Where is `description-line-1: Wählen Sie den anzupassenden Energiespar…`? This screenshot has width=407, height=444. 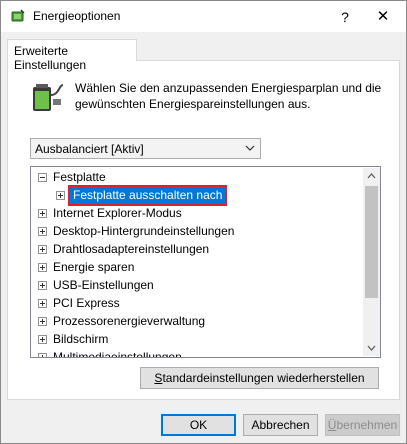
description-line-1: Wählen Sie den anzupassenden Energiespar… is located at coordinates (228, 88).